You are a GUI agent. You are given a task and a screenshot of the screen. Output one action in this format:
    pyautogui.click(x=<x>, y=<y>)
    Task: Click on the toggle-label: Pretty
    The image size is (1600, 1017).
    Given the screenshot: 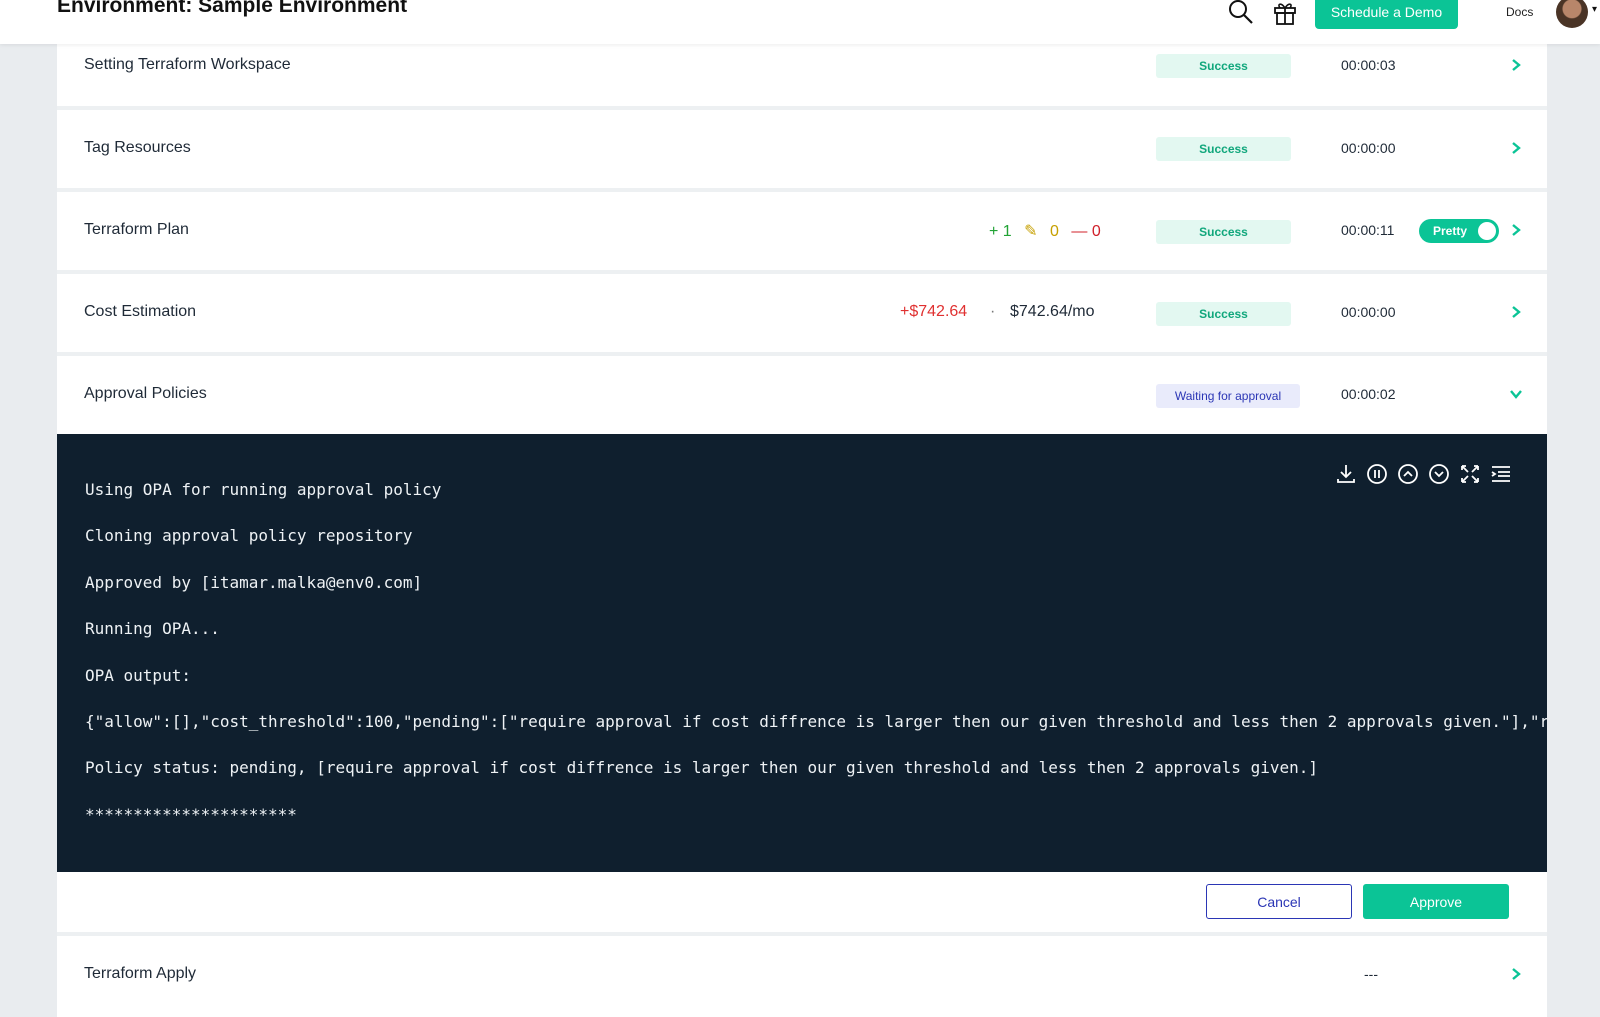 What is the action you would take?
    pyautogui.click(x=1450, y=231)
    